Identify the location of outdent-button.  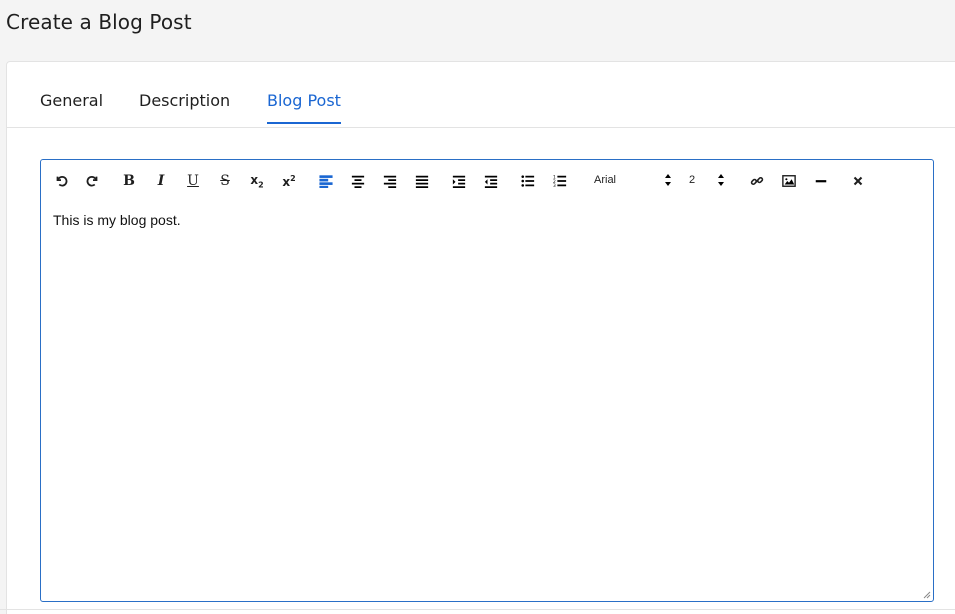
(491, 181).